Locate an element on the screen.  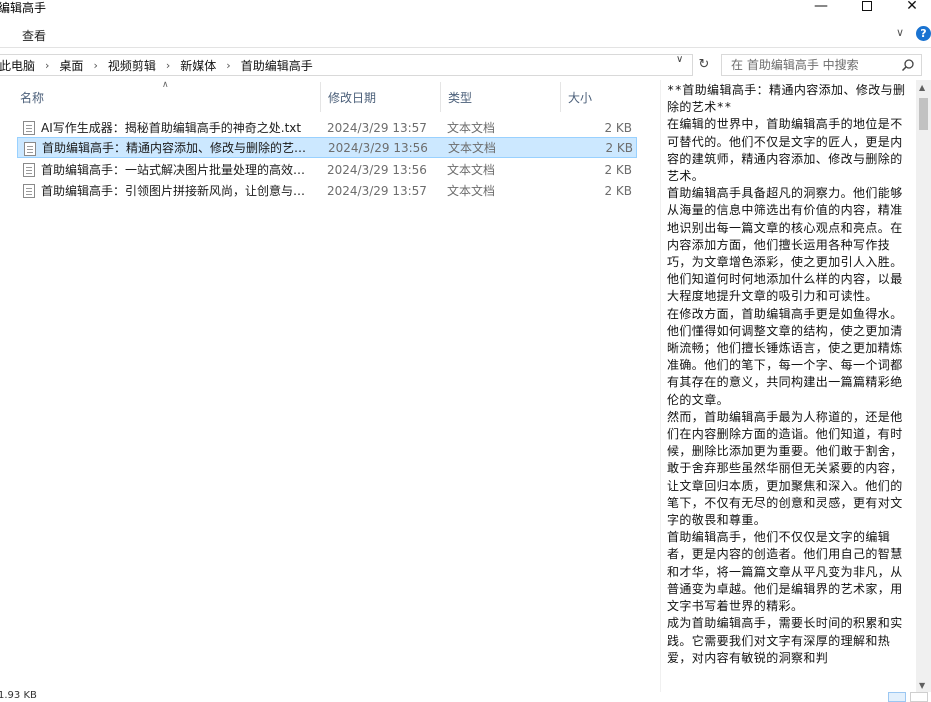
preview-scrollbar: ▲ ▼ is located at coordinates (923, 386).